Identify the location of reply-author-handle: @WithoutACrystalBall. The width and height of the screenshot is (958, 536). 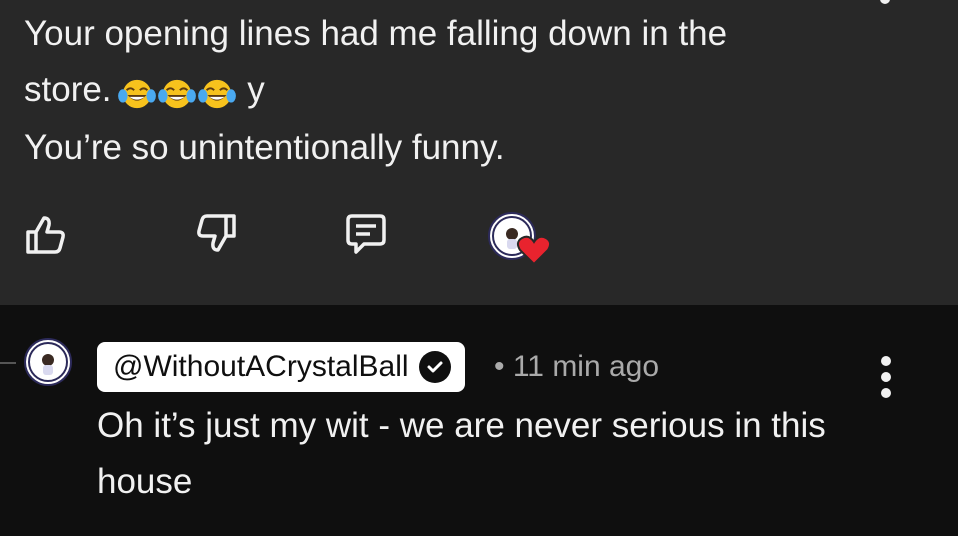
(261, 366).